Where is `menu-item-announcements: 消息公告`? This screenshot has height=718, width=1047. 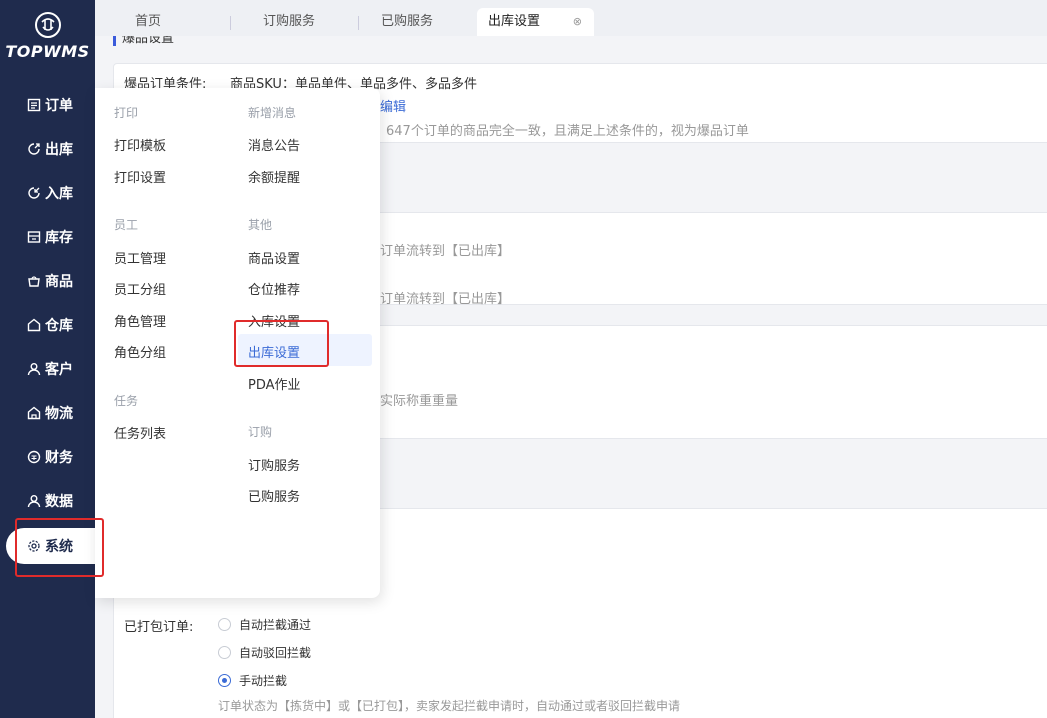
menu-item-announcements: 消息公告 is located at coordinates (274, 144).